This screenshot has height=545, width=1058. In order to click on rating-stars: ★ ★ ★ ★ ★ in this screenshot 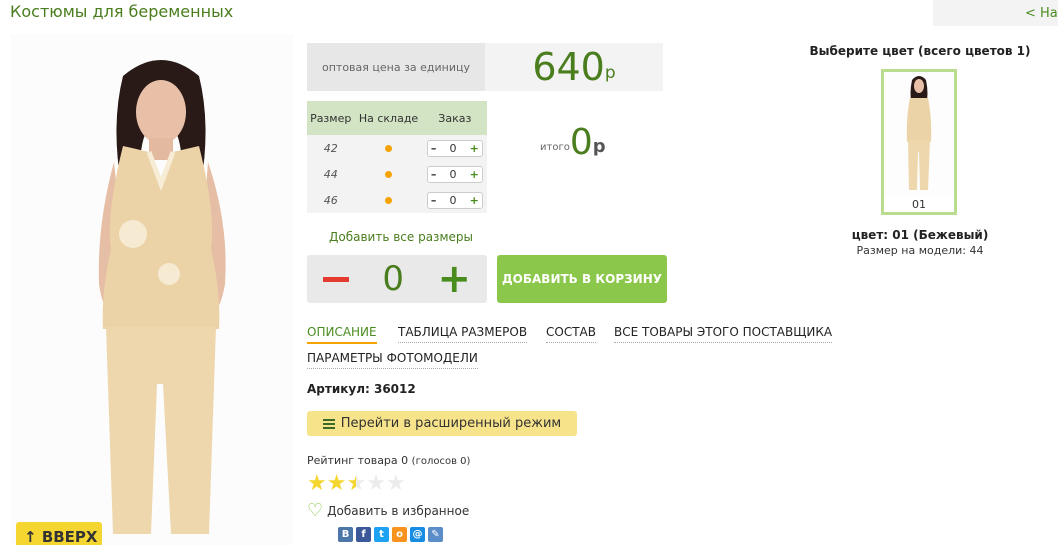, I will do `click(356, 484)`.